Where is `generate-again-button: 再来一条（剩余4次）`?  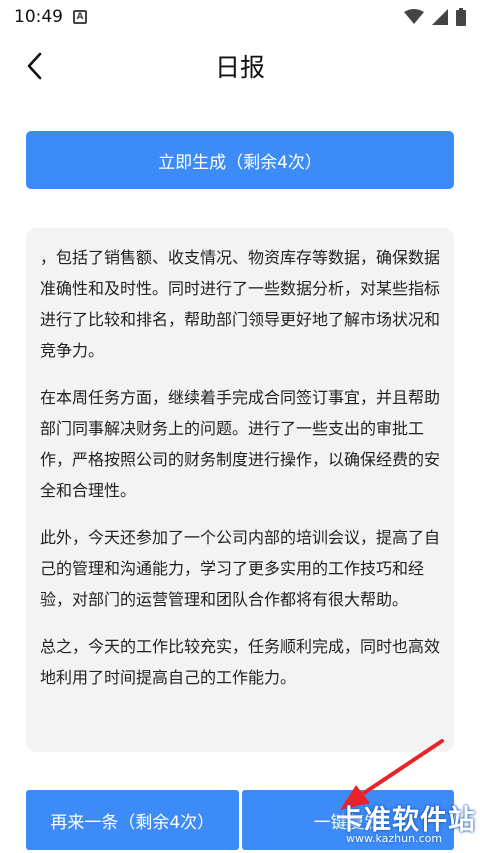
generate-again-button: 再来一条（剩余4次） is located at coordinates (132, 820).